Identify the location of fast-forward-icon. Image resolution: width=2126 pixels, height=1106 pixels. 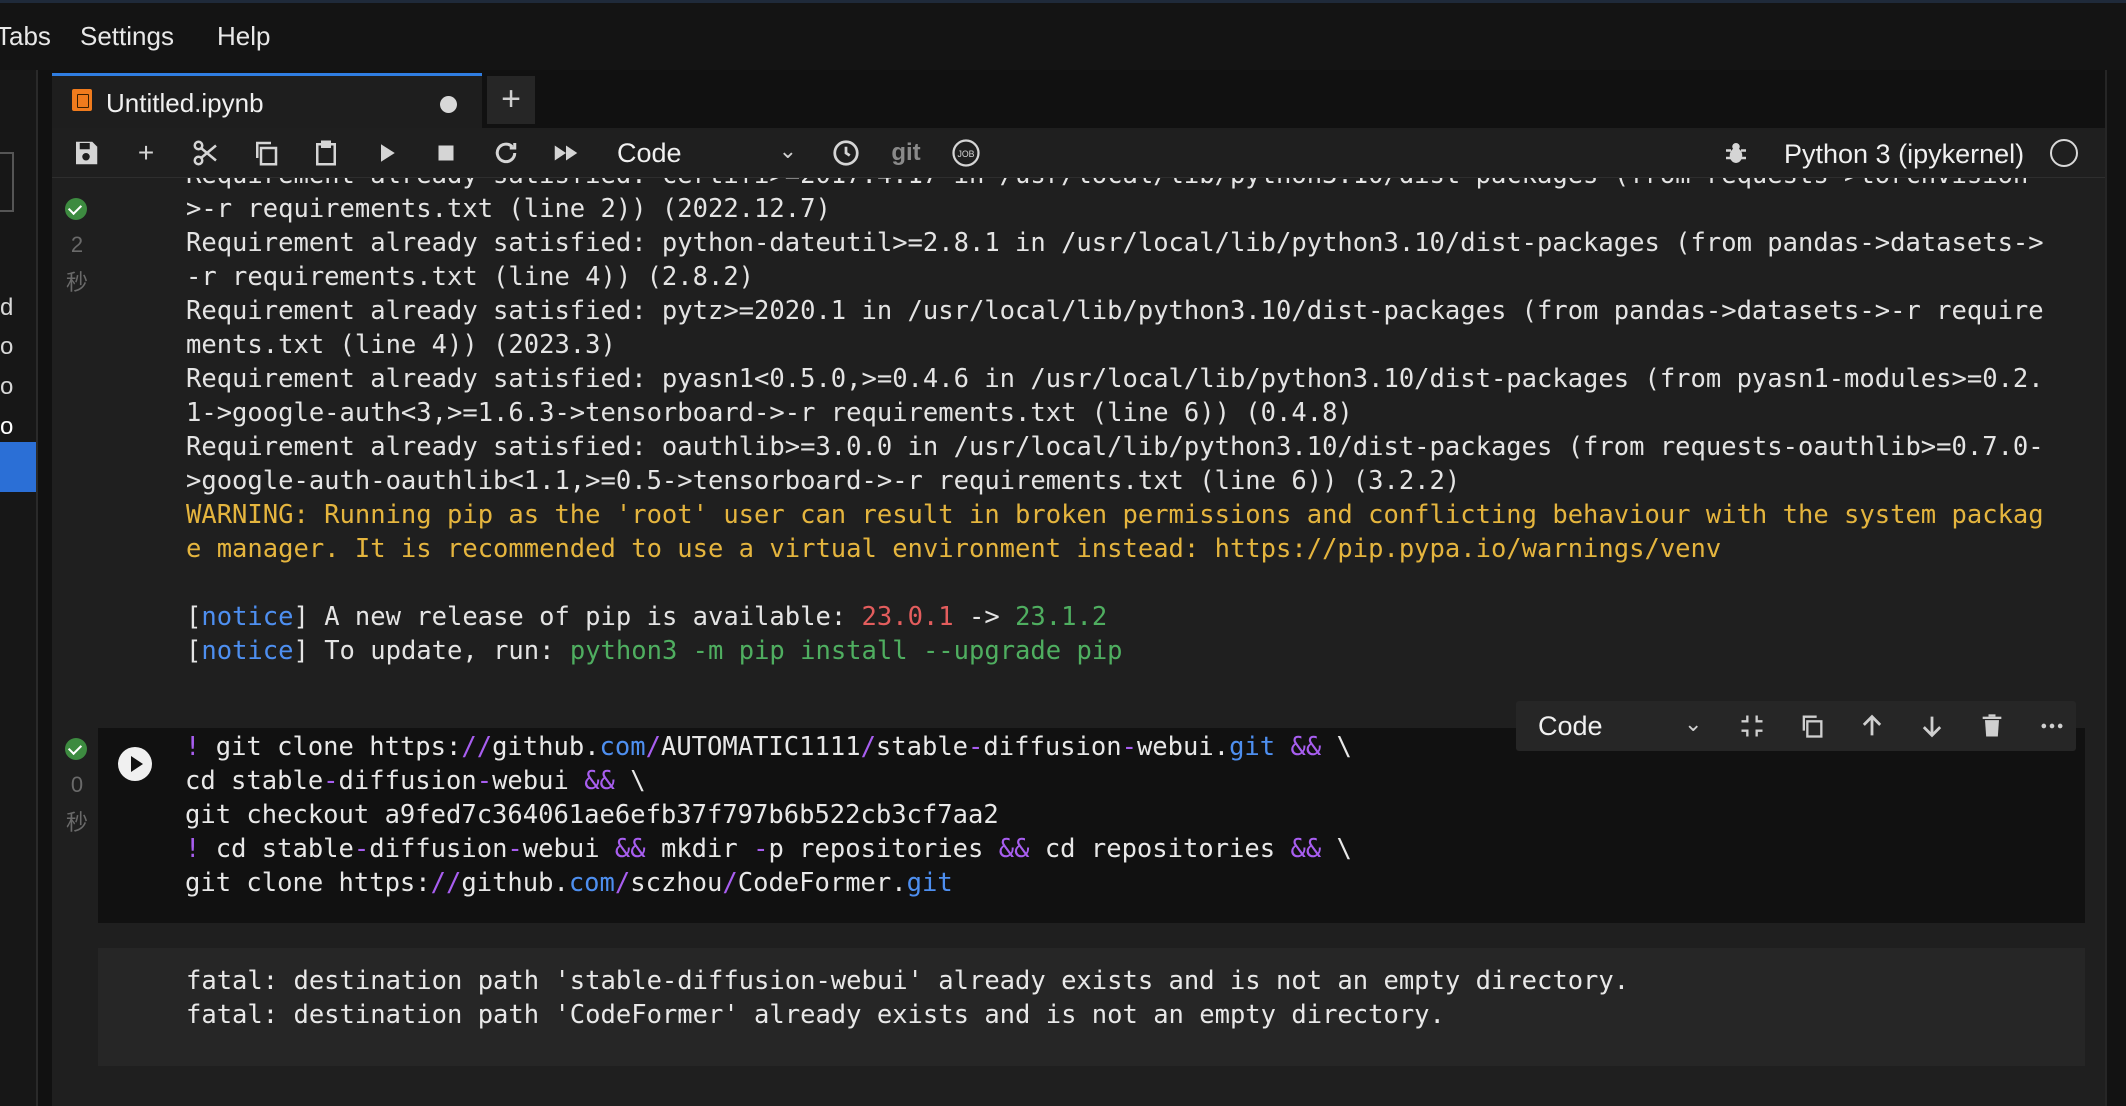
(566, 153).